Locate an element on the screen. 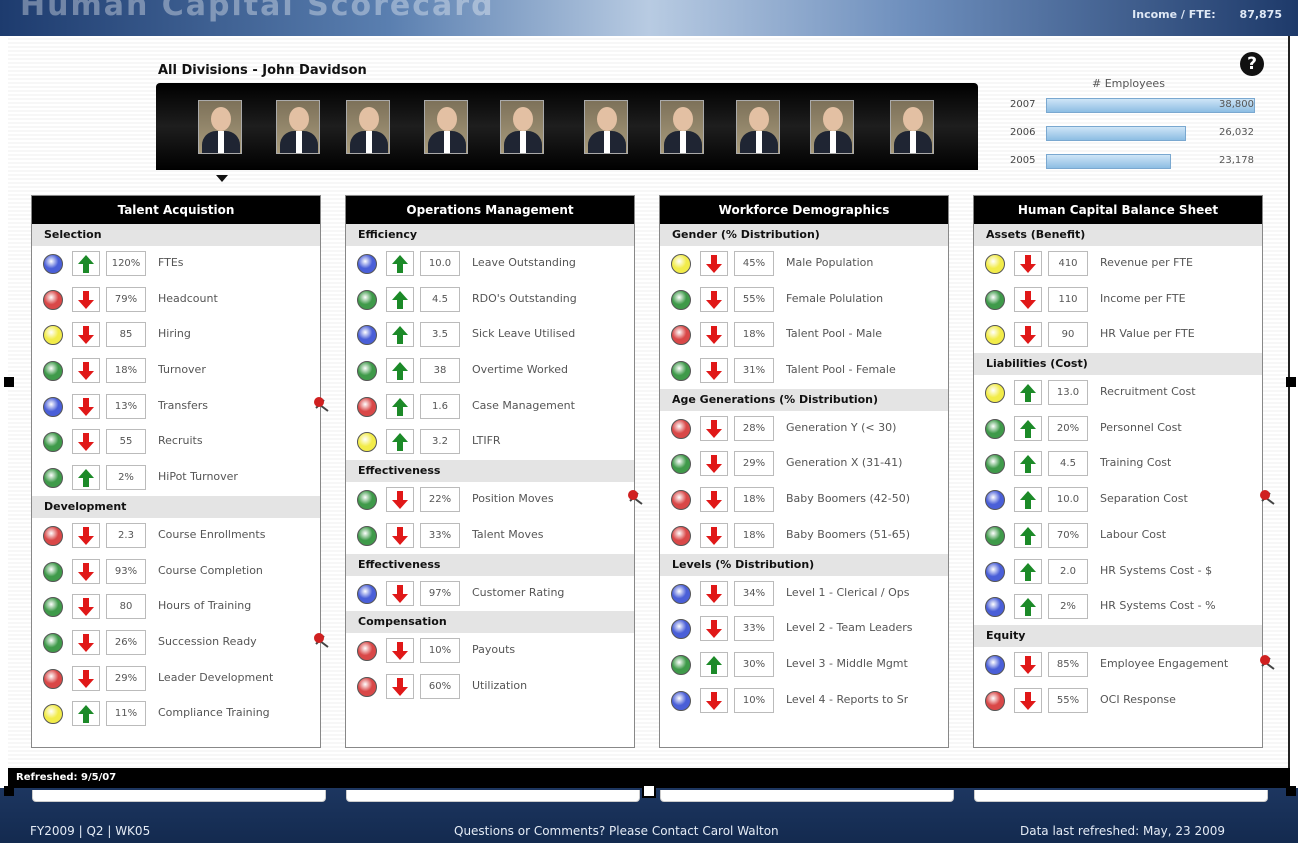 The width and height of the screenshot is (1298, 843). kpi-value: 13% is located at coordinates (126, 406).